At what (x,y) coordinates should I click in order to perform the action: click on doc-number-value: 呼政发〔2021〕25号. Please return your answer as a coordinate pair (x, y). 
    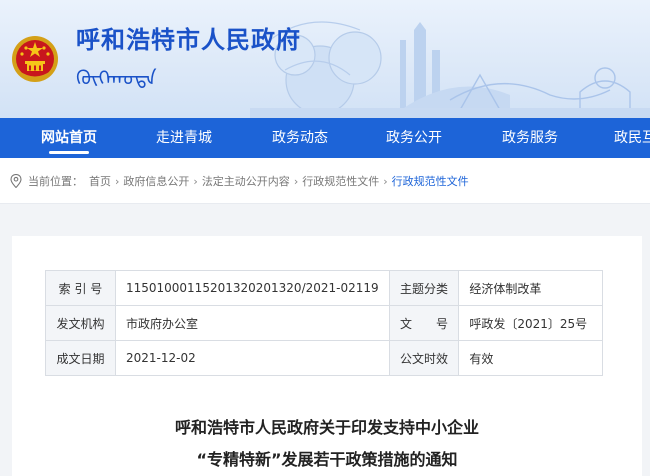
    Looking at the image, I should click on (530, 323).